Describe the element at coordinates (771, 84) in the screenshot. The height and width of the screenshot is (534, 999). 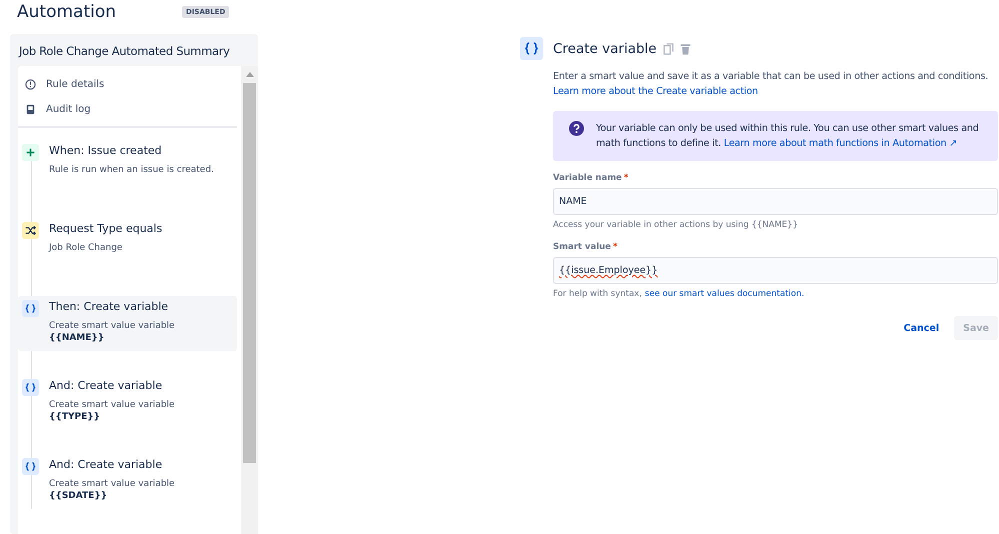
I see `editor-description: Enter a smart value and save it as a variable that can be used in other actions and conditions. Learn more about the Create variable action` at that location.